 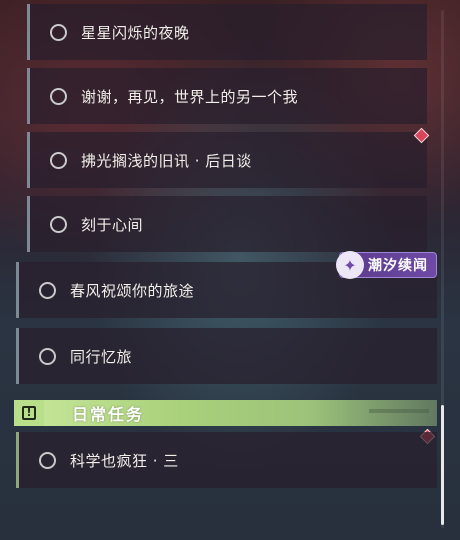 I want to click on quest-item: 刻于心间, so click(x=227, y=224).